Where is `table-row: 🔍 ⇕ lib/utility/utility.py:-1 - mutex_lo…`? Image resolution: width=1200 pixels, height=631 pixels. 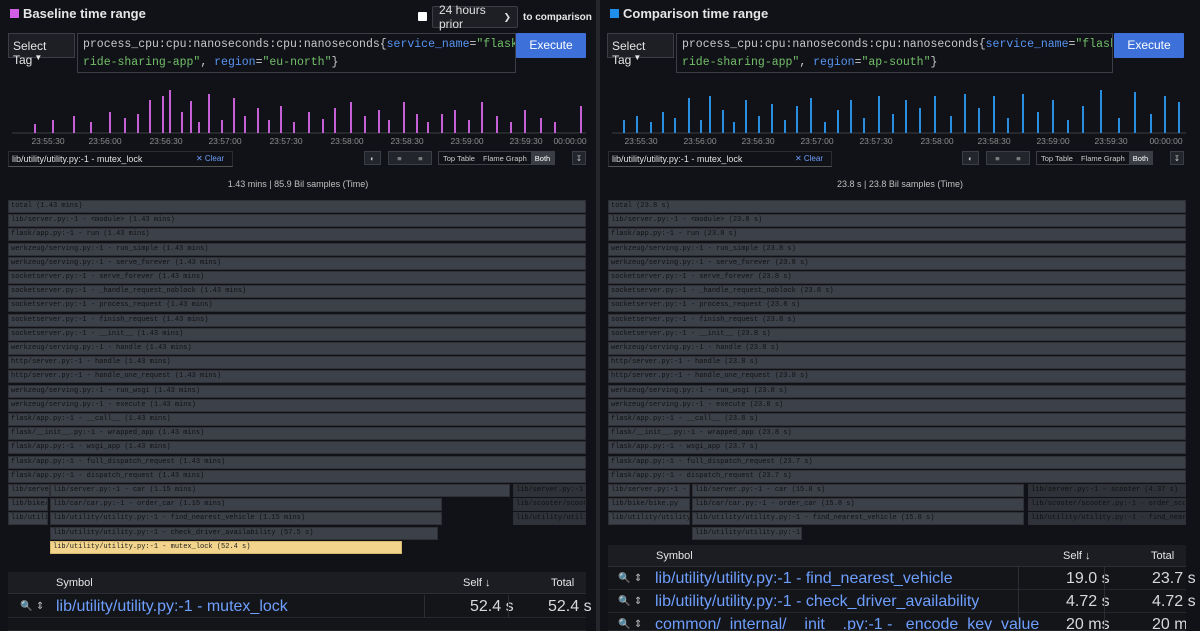
table-row: 🔍 ⇕ lib/utility/utility.py:-1 - mutex_lo… is located at coordinates (300, 606).